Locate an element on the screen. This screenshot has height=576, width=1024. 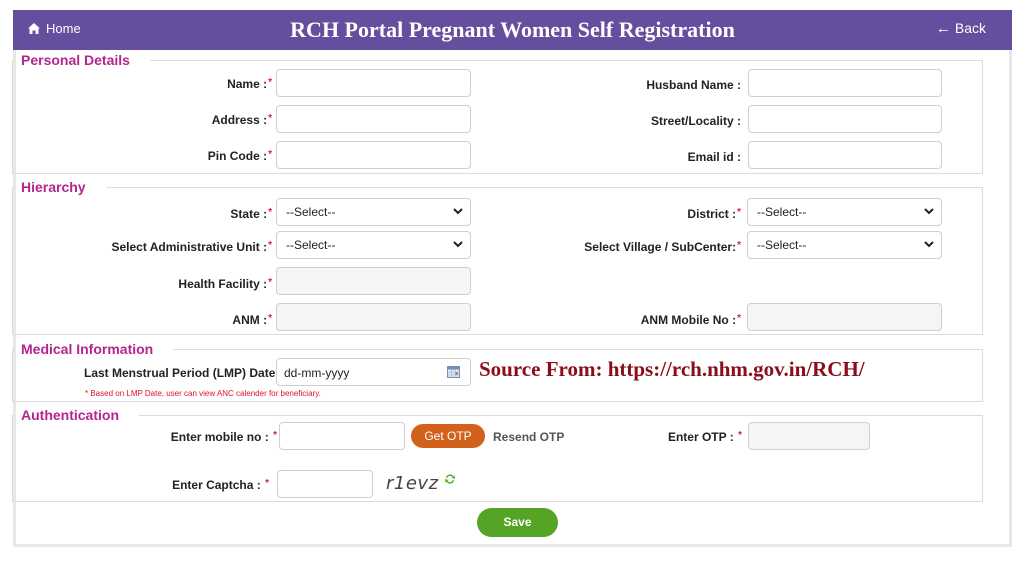
anm-mobile-label: ANM Mobile No :* is located at coordinates (690, 320).